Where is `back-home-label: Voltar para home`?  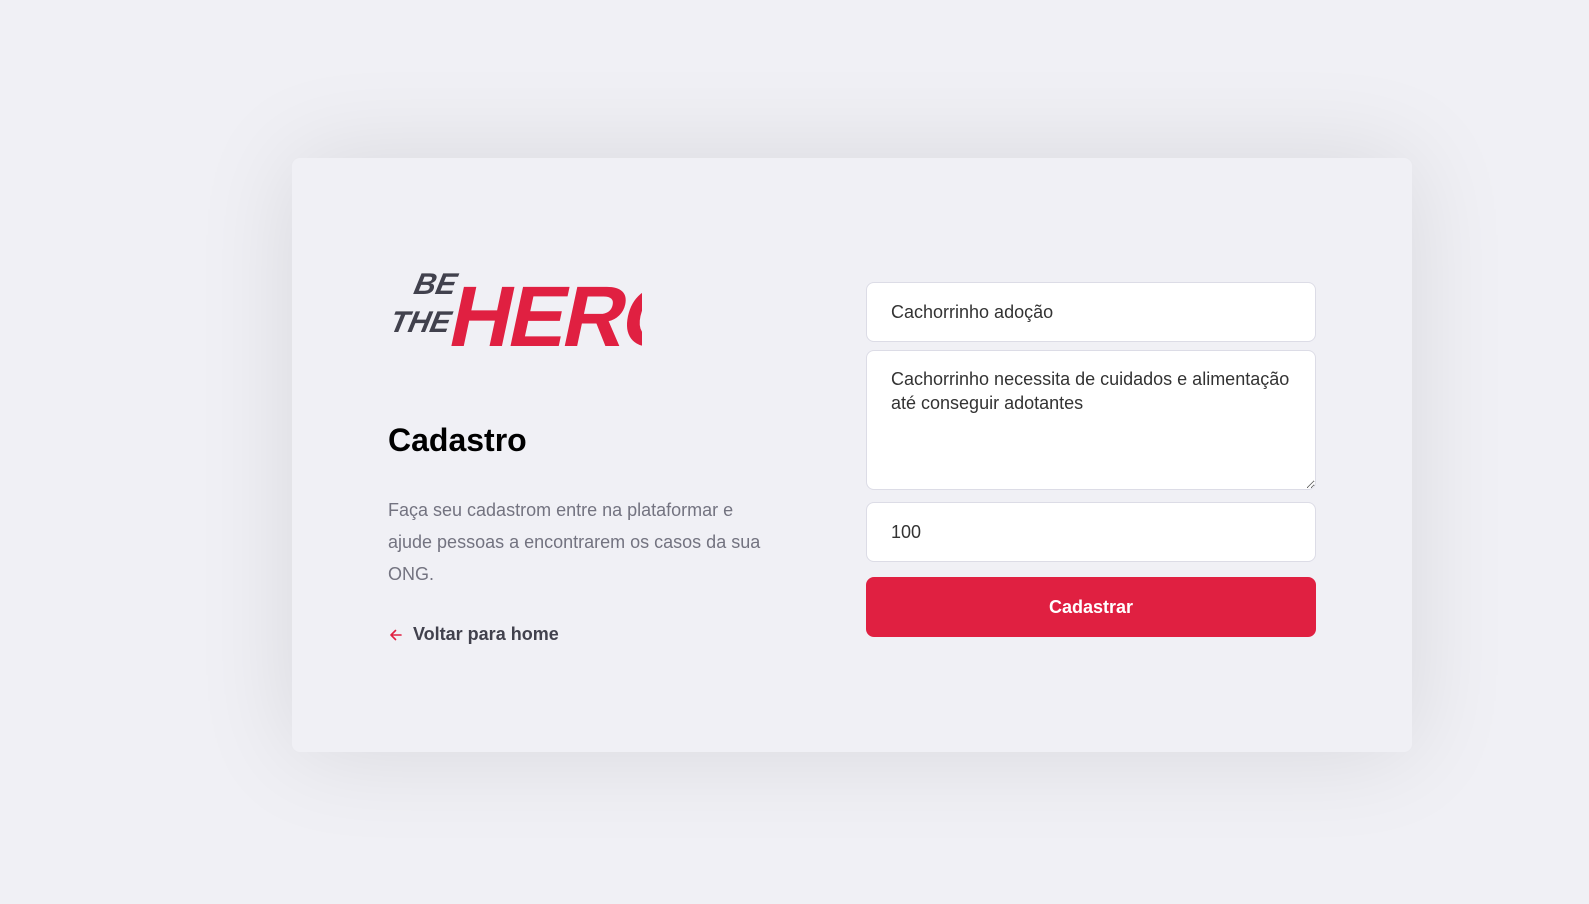
back-home-label: Voltar para home is located at coordinates (486, 634).